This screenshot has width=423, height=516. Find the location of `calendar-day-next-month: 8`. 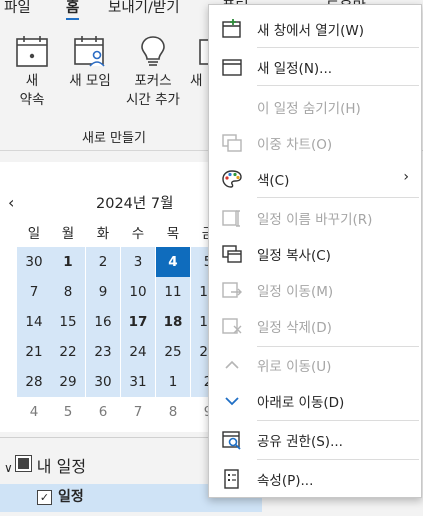

calendar-day-next-month: 8 is located at coordinates (173, 412).